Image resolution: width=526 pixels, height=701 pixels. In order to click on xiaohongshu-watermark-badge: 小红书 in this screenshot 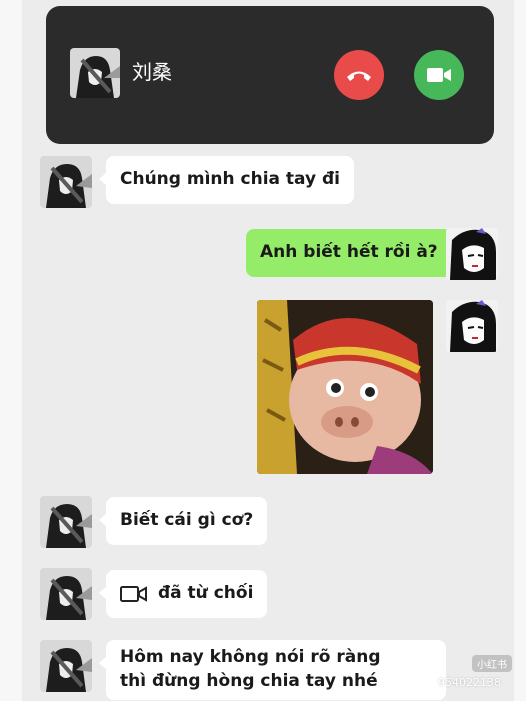, I will do `click(492, 663)`.